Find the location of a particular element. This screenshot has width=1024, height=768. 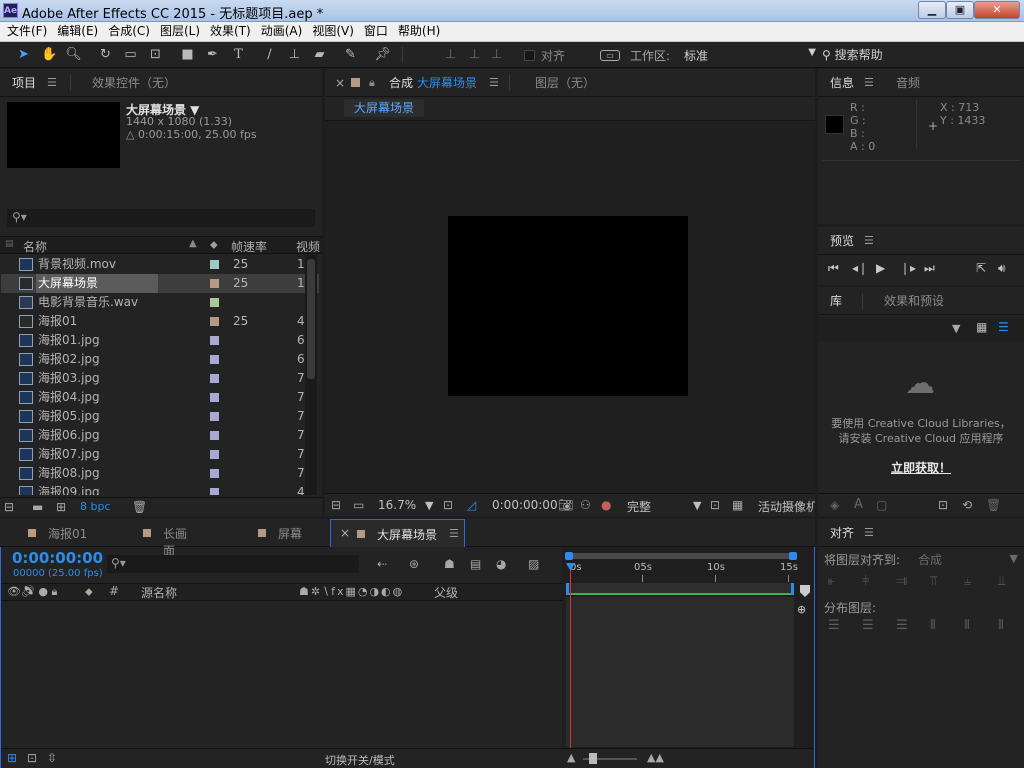

layer-track-area is located at coordinates (680, 672).